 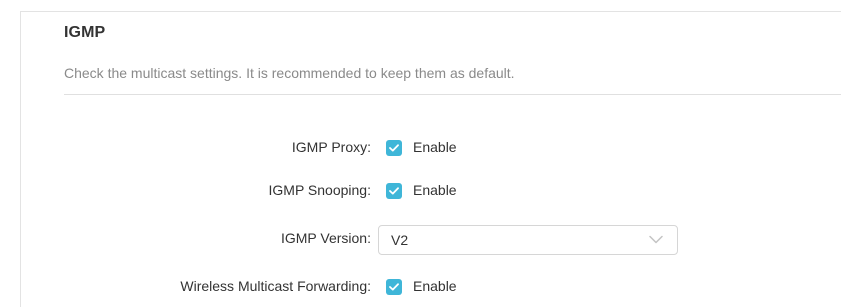 What do you see at coordinates (528, 240) in the screenshot?
I see `igmp-version-select: V2` at bounding box center [528, 240].